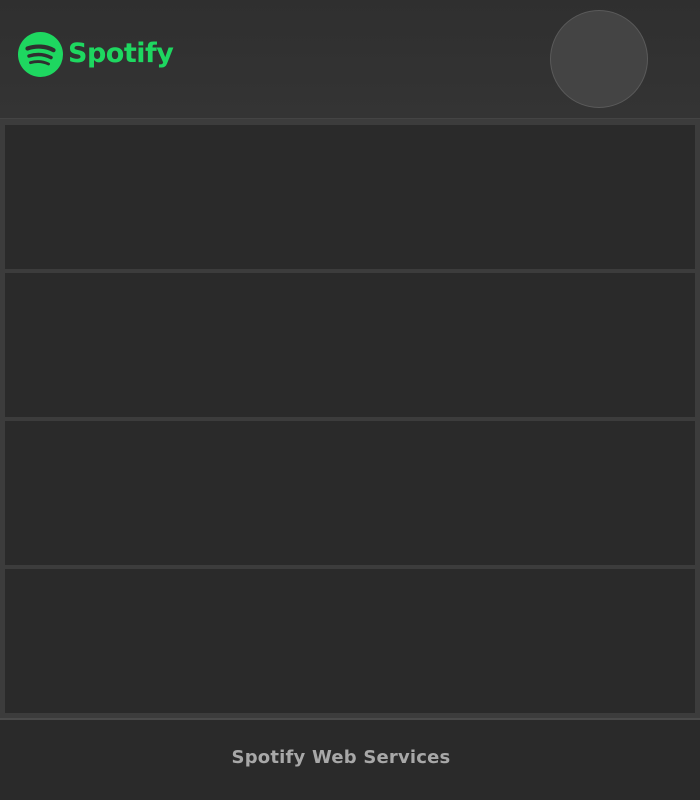 The height and width of the screenshot is (800, 700). Describe the element at coordinates (121, 53) in the screenshot. I see `brand-name: Spotify` at that location.